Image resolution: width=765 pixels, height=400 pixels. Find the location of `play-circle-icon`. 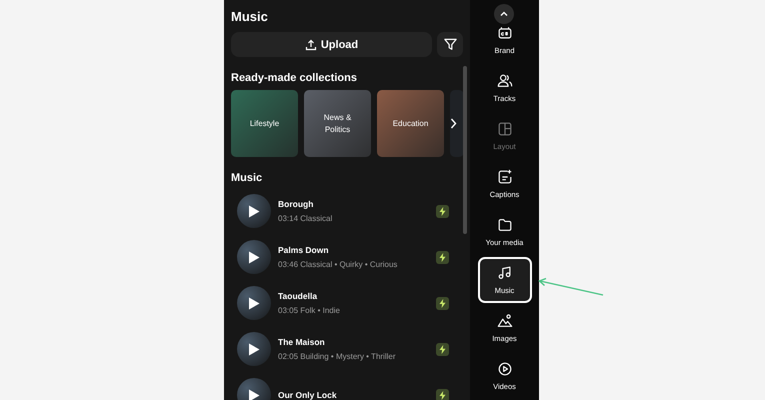

play-circle-icon is located at coordinates (504, 369).